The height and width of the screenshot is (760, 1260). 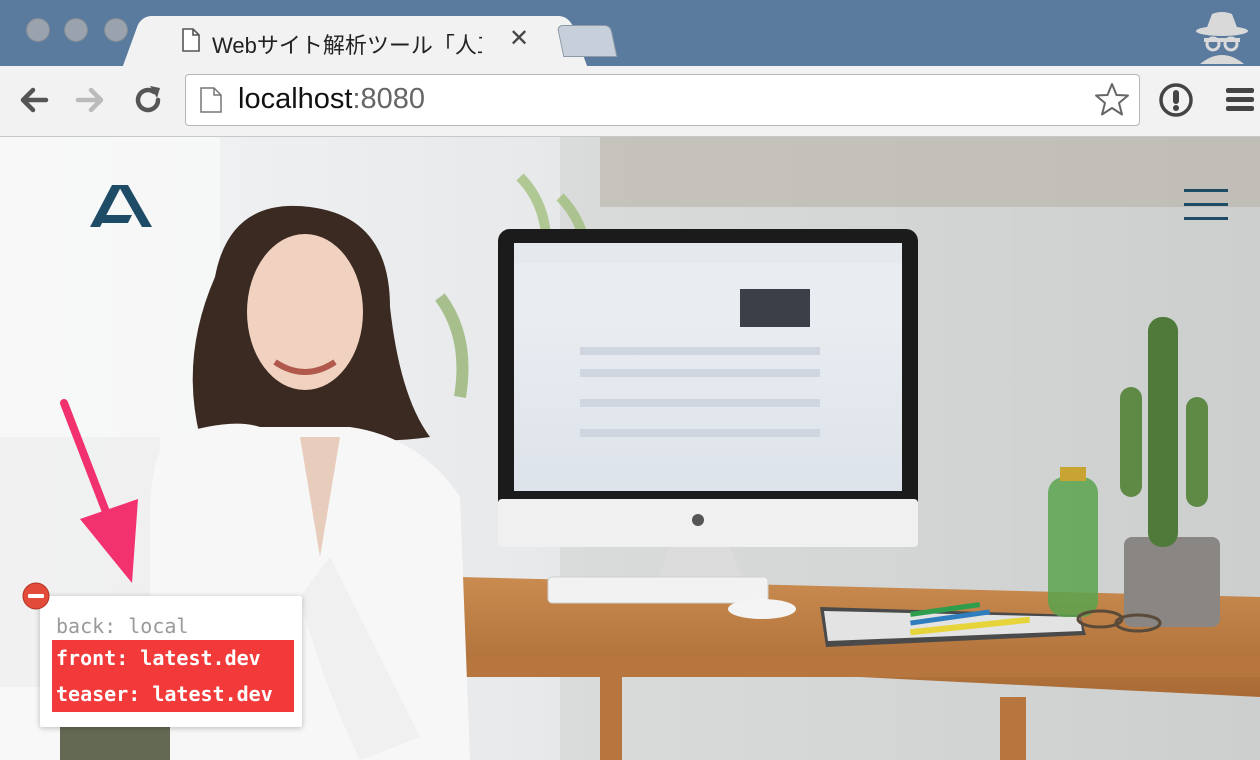 I want to click on env-front-label: front: latest.dev, so click(x=173, y=658).